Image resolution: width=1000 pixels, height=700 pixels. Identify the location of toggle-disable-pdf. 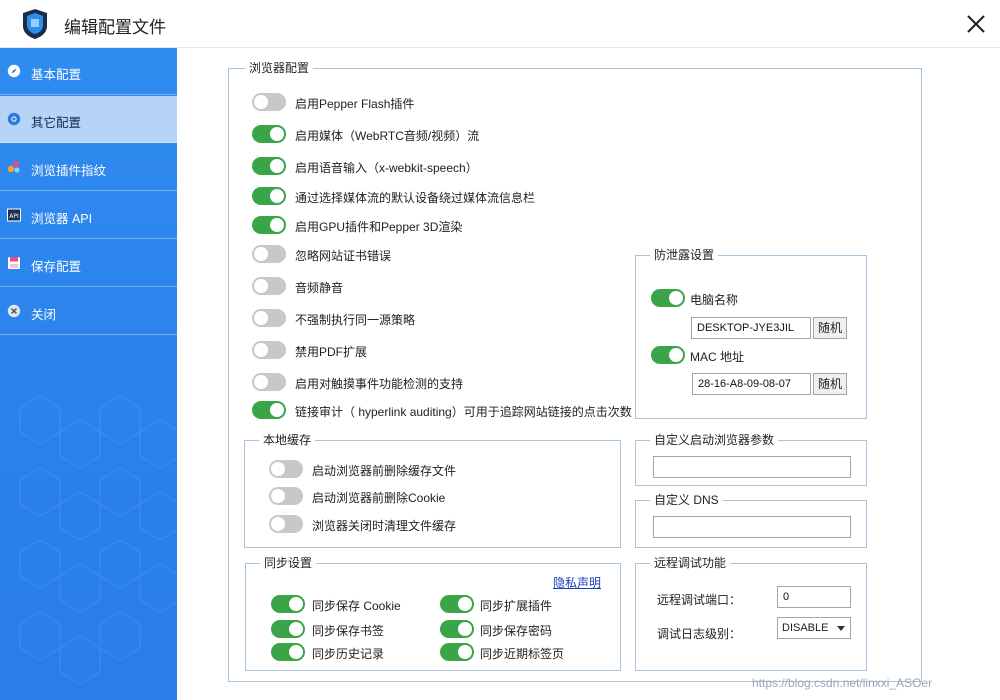
(269, 350).